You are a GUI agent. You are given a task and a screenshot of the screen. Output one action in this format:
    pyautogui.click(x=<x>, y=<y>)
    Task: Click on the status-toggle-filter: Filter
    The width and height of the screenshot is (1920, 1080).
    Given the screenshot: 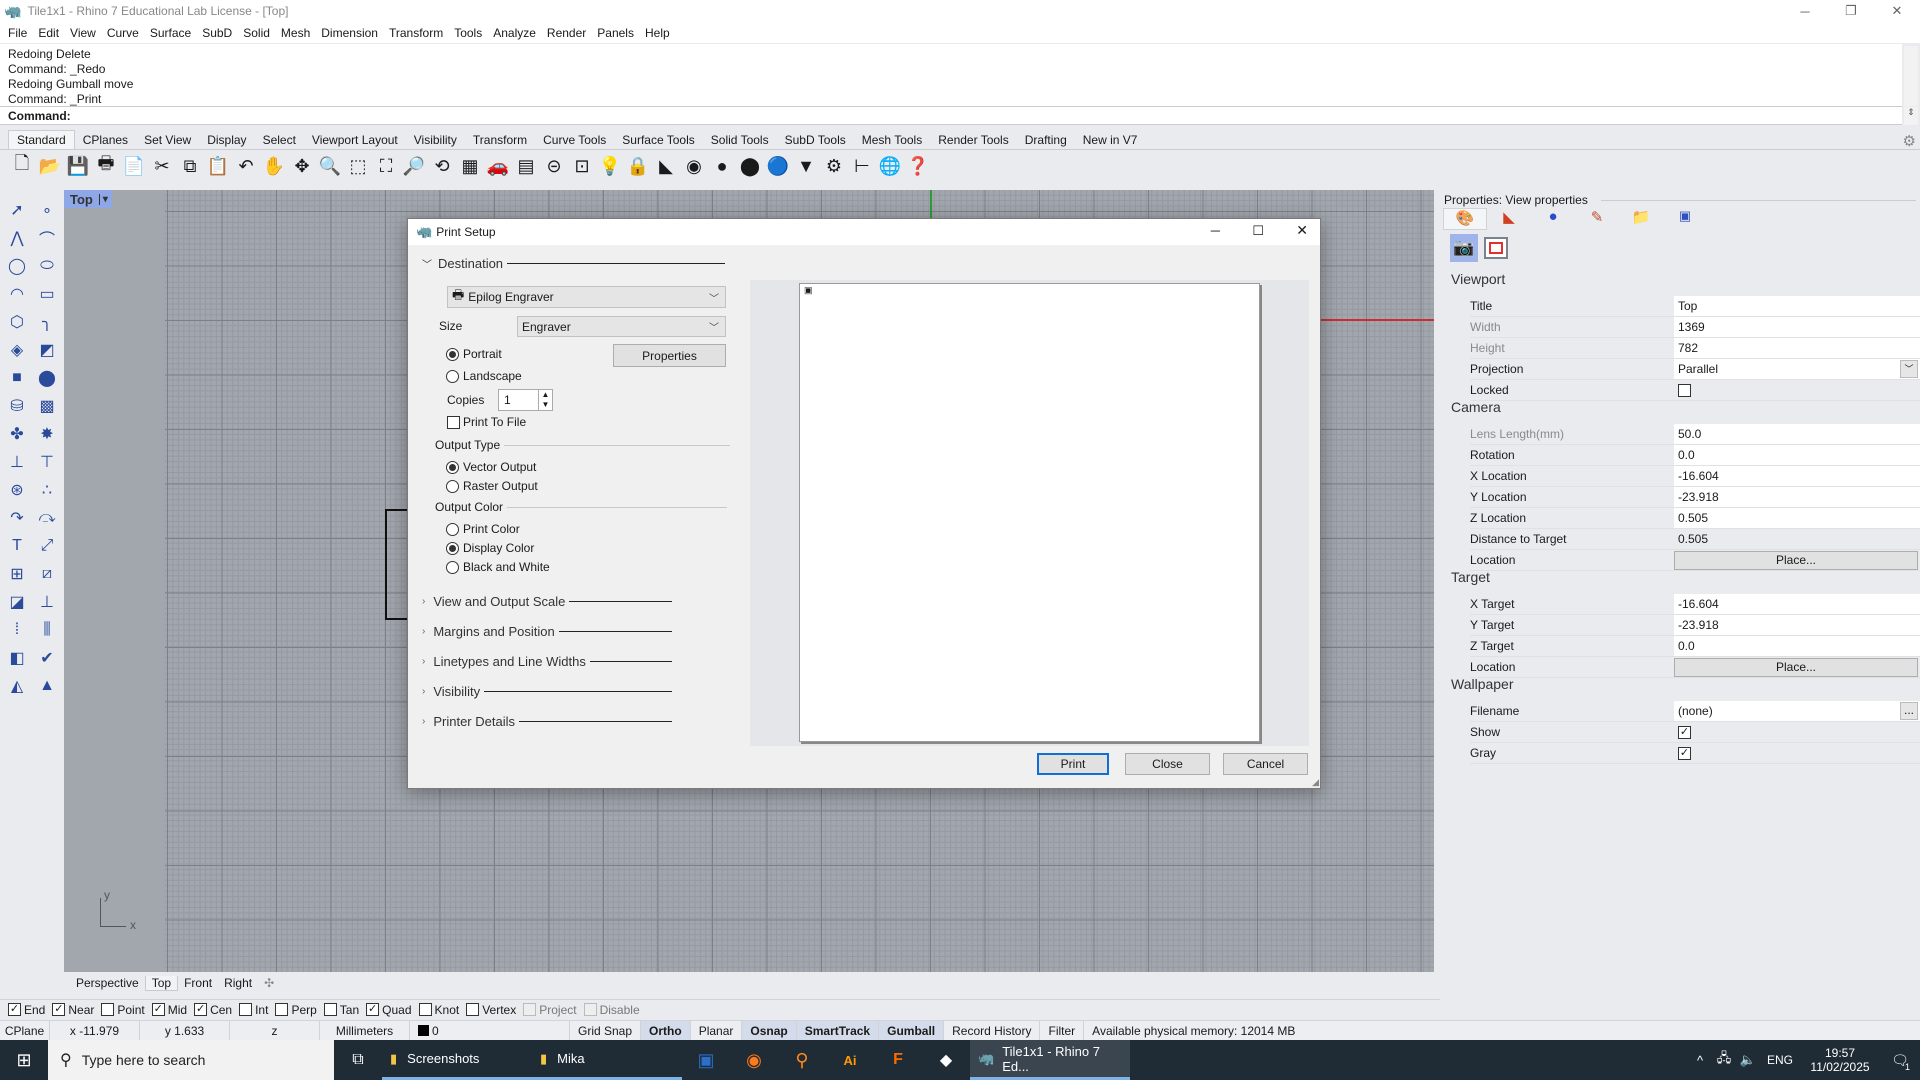 What is the action you would take?
    pyautogui.click(x=1062, y=1030)
    